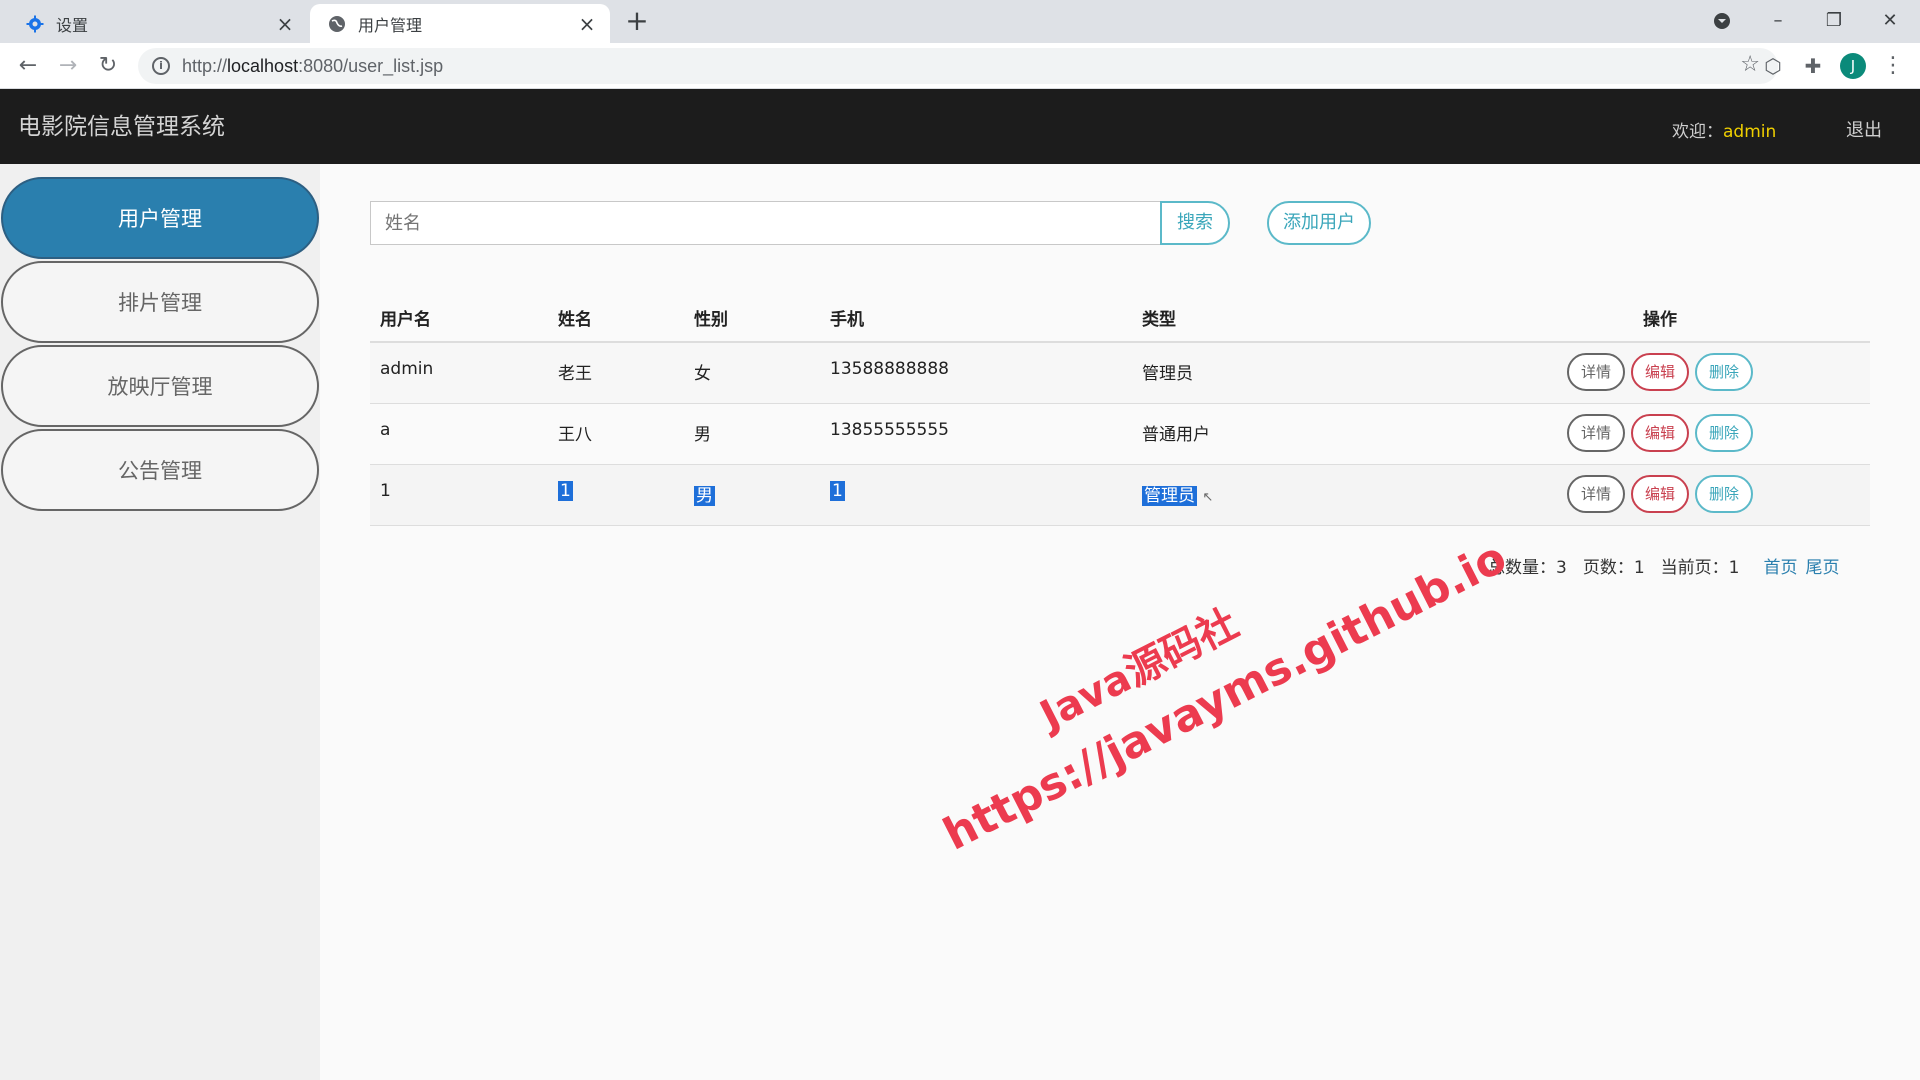 Image resolution: width=1920 pixels, height=1080 pixels. Describe the element at coordinates (1291, 495) in the screenshot. I see `cell-type: 管理员 ↖` at that location.